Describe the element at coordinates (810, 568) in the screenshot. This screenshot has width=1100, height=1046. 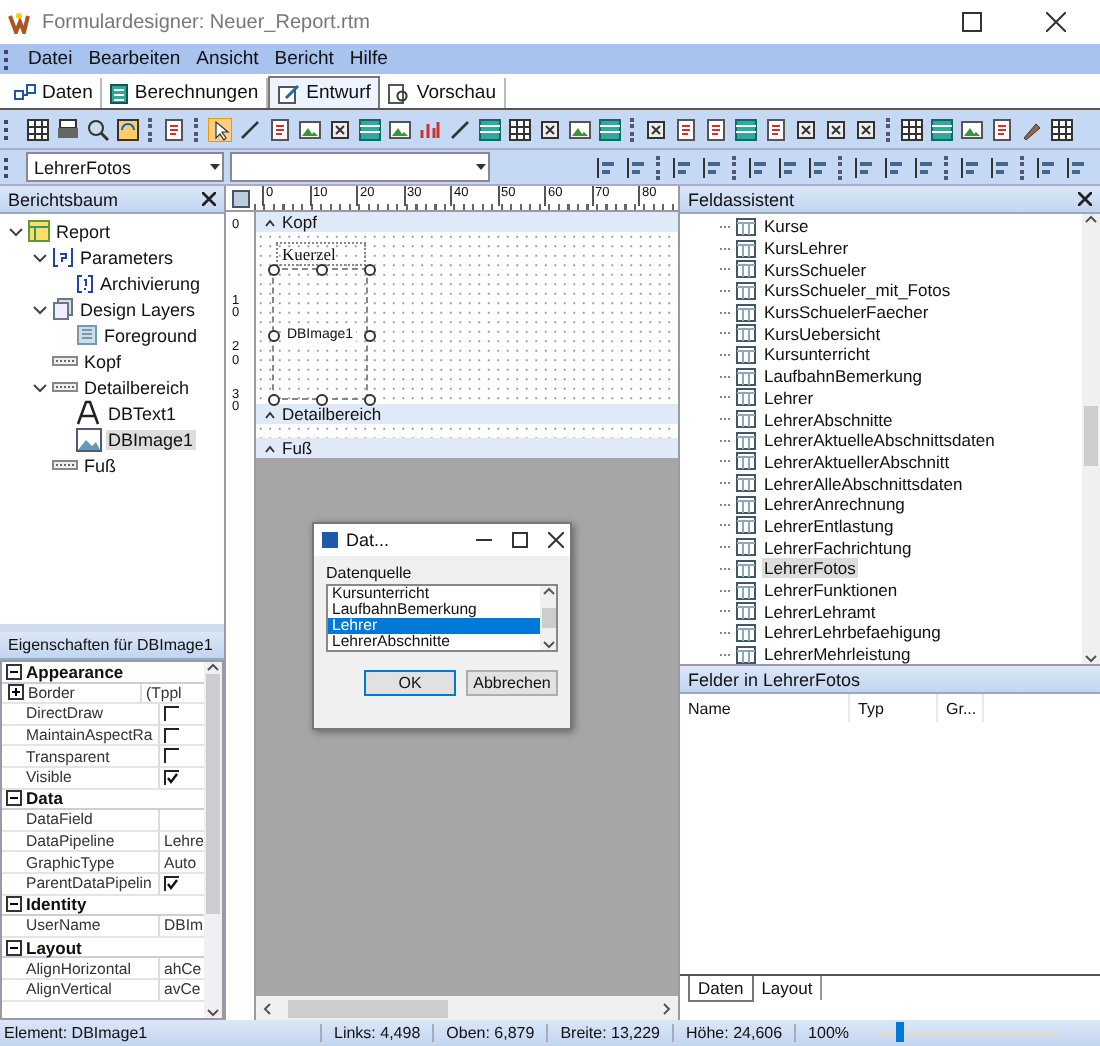
I see `tree-item: LehrerFotos` at that location.